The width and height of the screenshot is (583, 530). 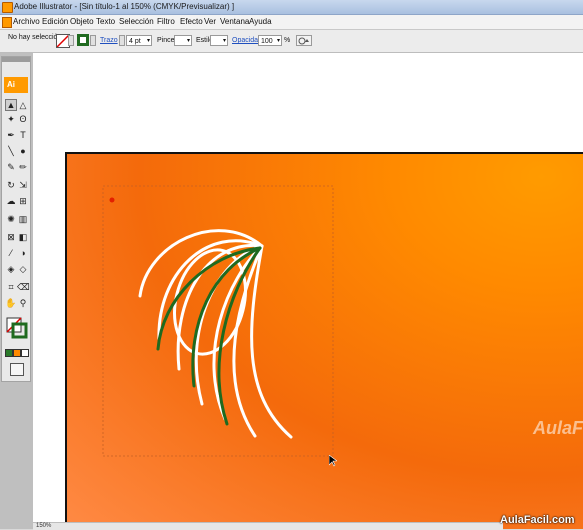 What do you see at coordinates (17, 328) in the screenshot?
I see `fill-stroke-indicator` at bounding box center [17, 328].